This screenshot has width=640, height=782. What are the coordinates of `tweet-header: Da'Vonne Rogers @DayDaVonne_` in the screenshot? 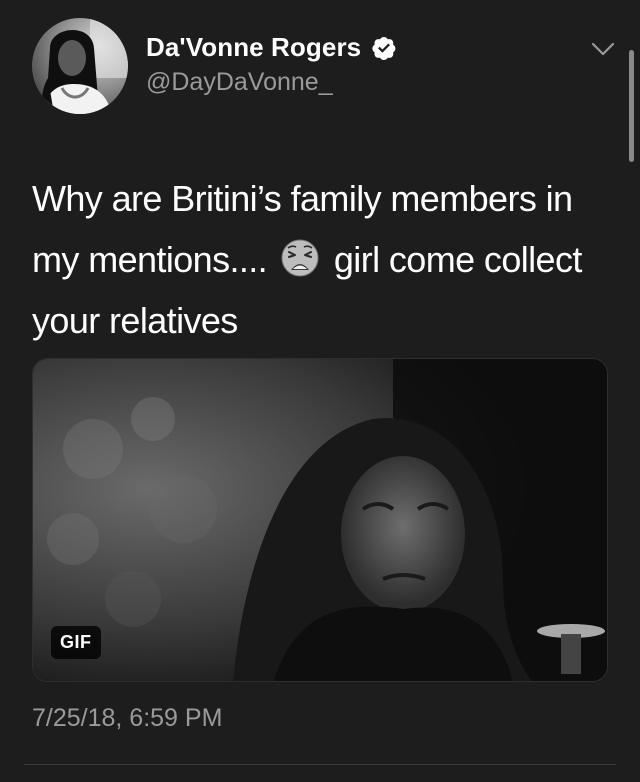 It's located at (324, 68).